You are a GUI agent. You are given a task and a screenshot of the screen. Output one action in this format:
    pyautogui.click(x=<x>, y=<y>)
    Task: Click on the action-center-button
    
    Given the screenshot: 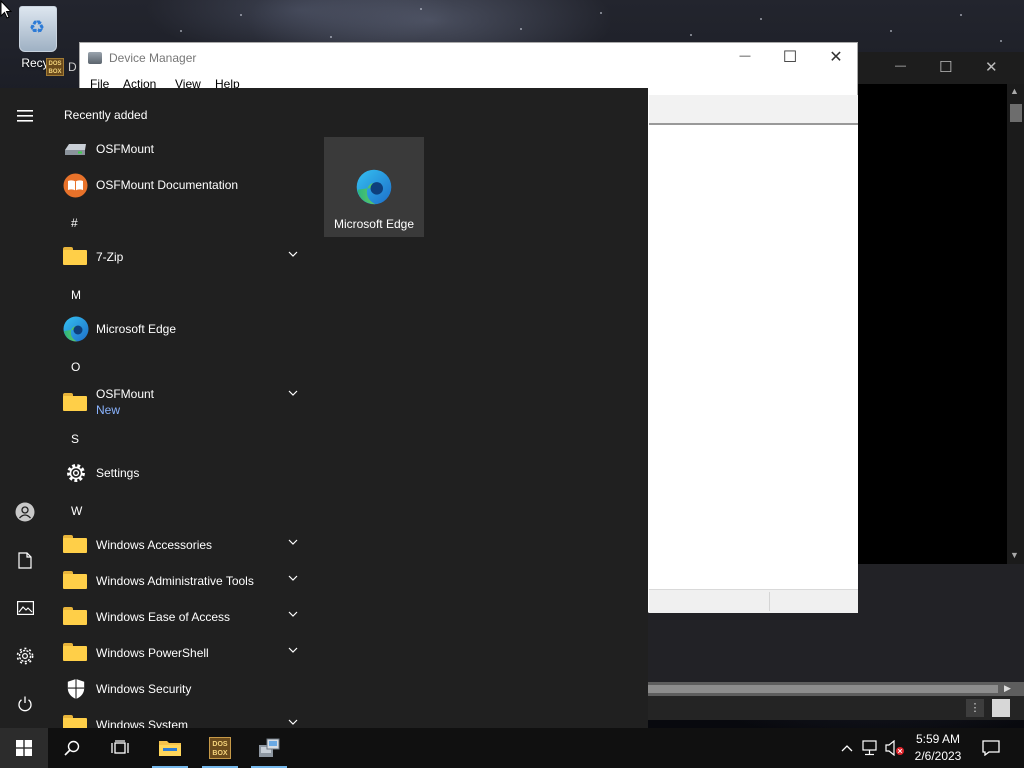 What is the action you would take?
    pyautogui.click(x=991, y=748)
    